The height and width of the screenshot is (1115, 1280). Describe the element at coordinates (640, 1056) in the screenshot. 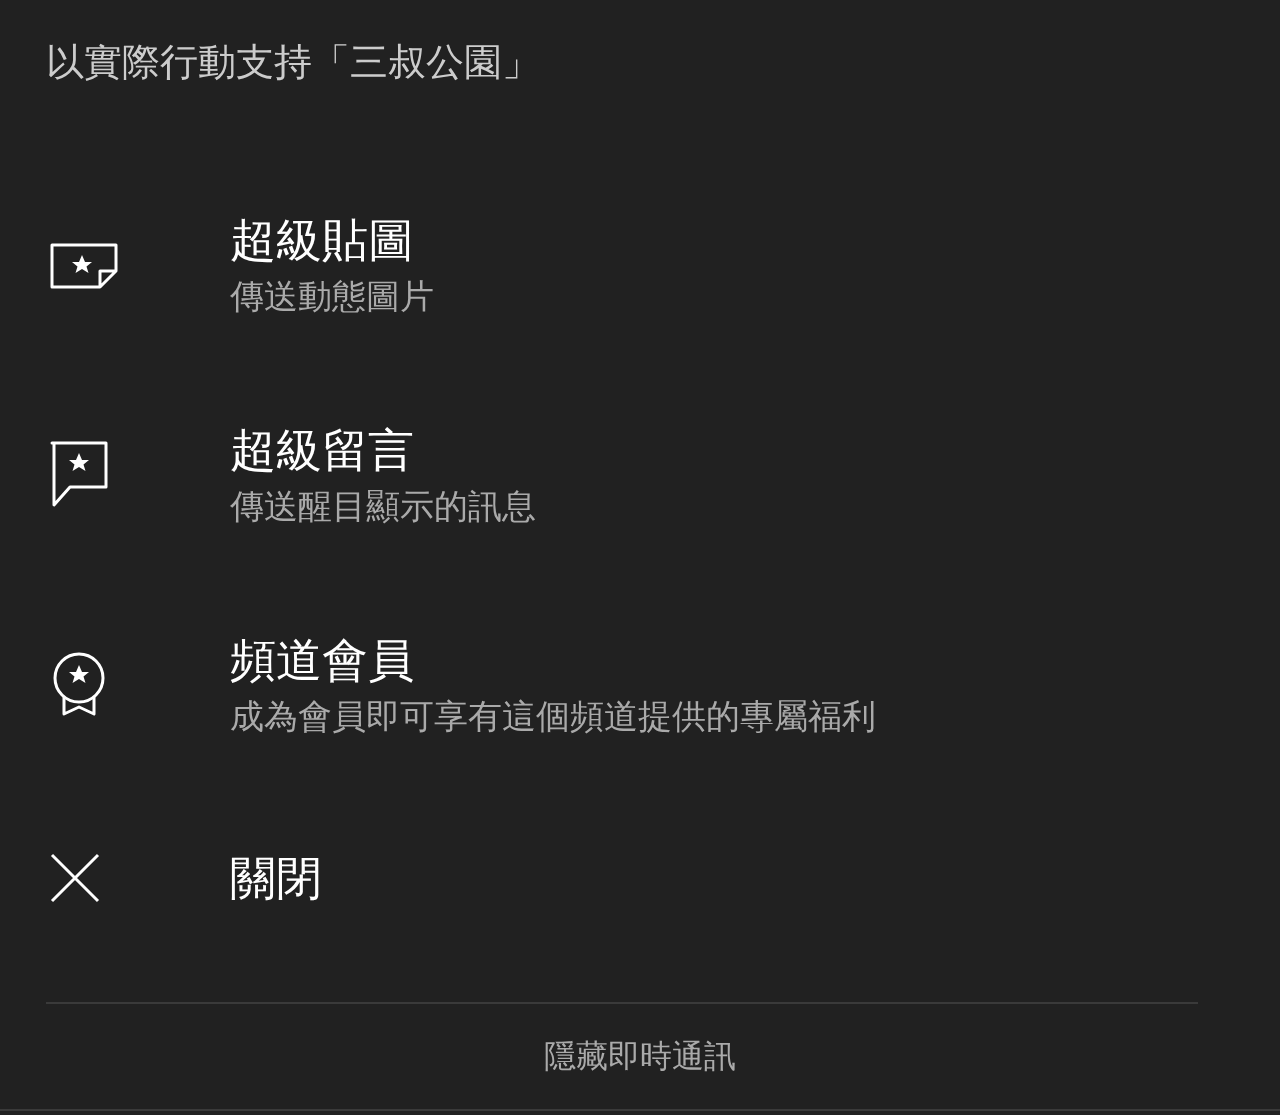

I see `hide-chat-button: 隱藏即時通訊` at that location.